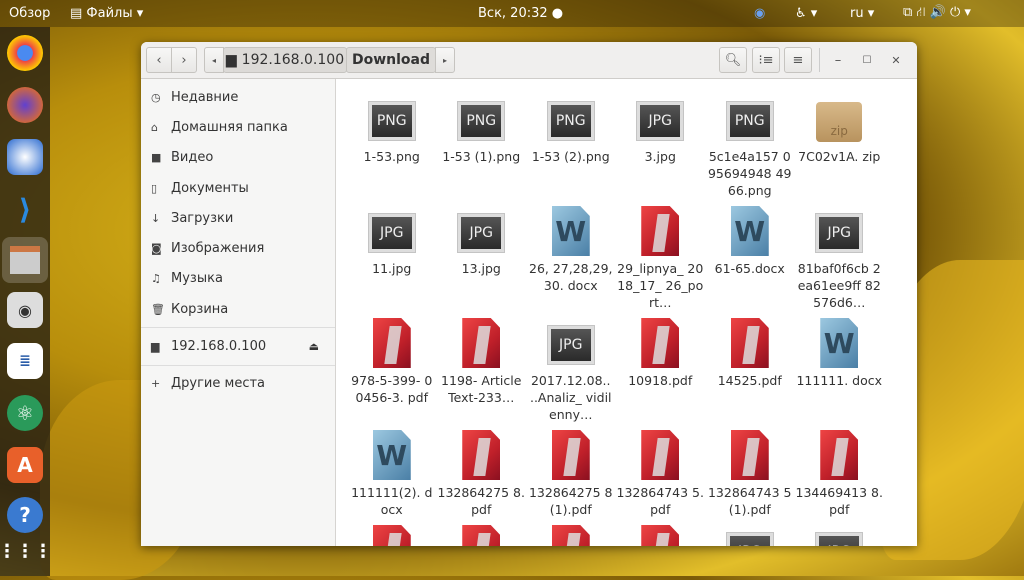 Image resolution: width=1024 pixels, height=580 pixels. I want to click on sidebar-item-camera: ◙ Изображения, so click(238, 248).